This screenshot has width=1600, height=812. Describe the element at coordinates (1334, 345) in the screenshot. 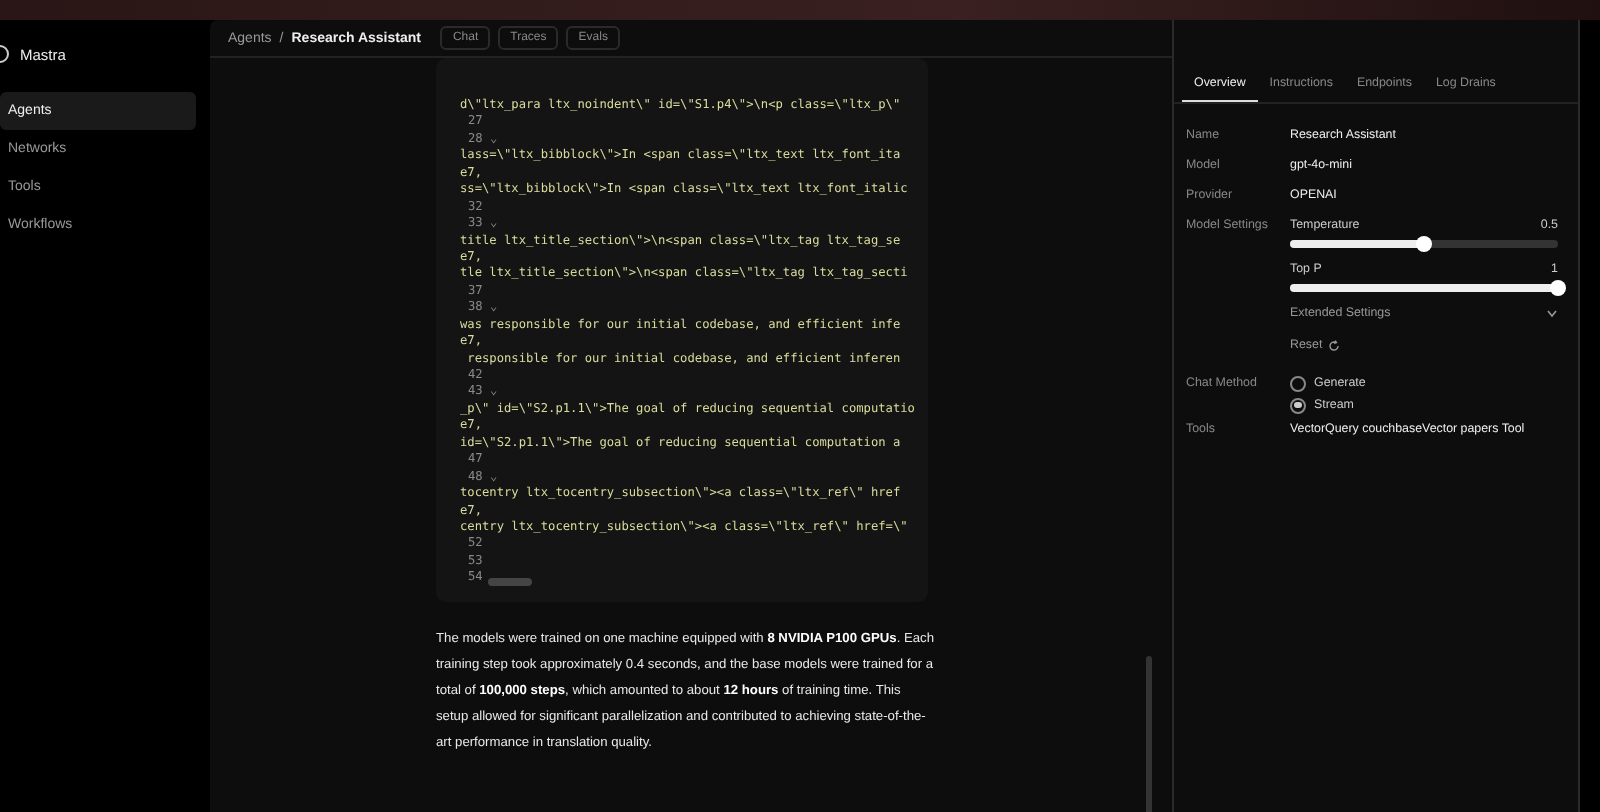

I see `refresh-icon` at that location.